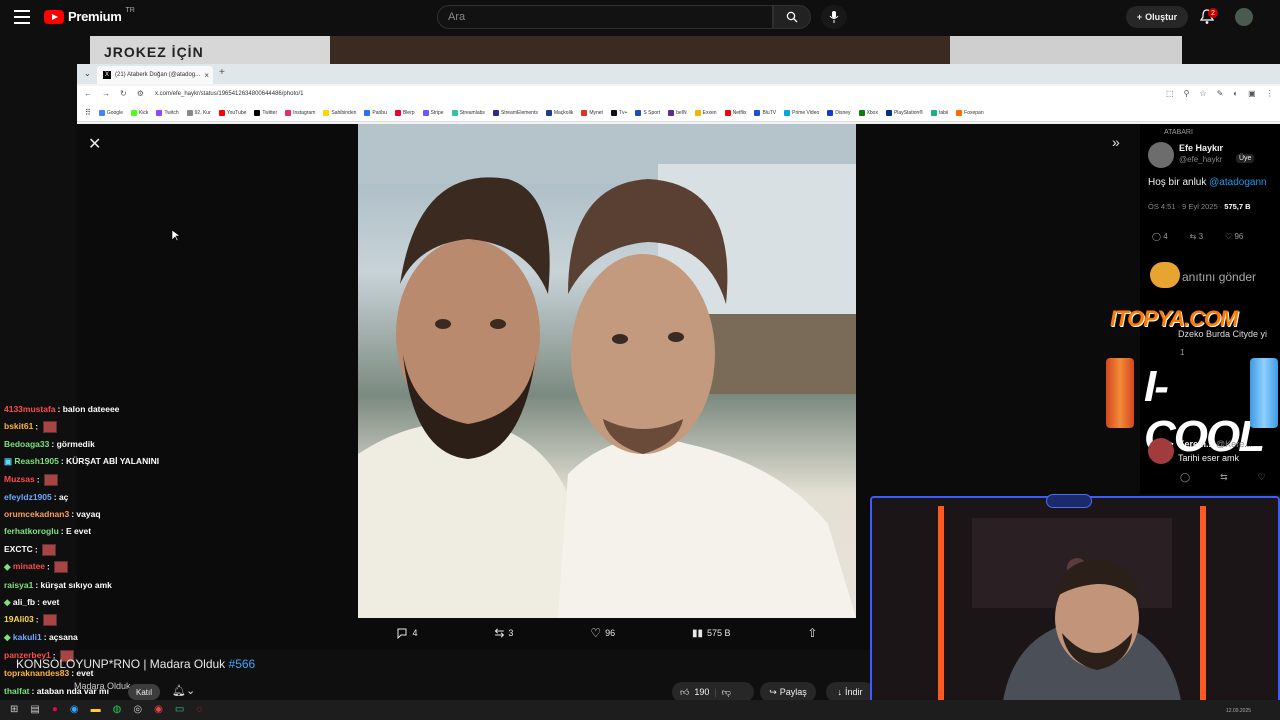 This screenshot has width=1280, height=720. I want to click on tab-list-icon: ⌄, so click(87, 73).